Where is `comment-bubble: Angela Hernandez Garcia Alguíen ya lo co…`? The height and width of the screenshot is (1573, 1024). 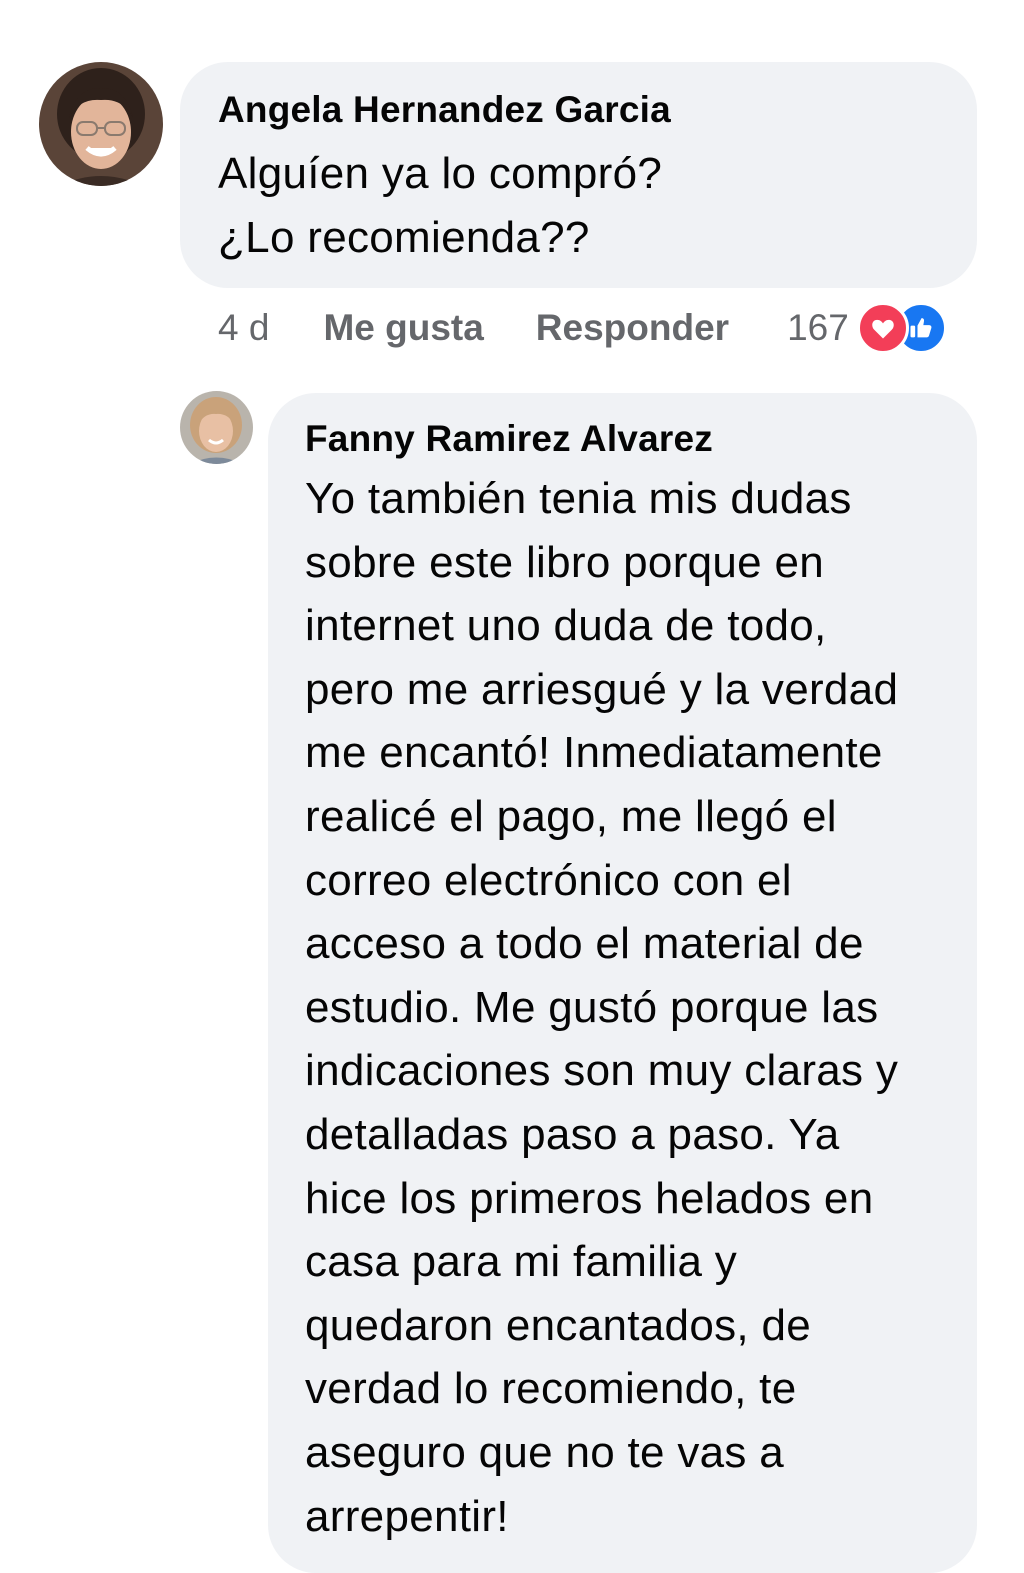
comment-bubble: Angela Hernandez Garcia Alguíen ya lo co… is located at coordinates (578, 175).